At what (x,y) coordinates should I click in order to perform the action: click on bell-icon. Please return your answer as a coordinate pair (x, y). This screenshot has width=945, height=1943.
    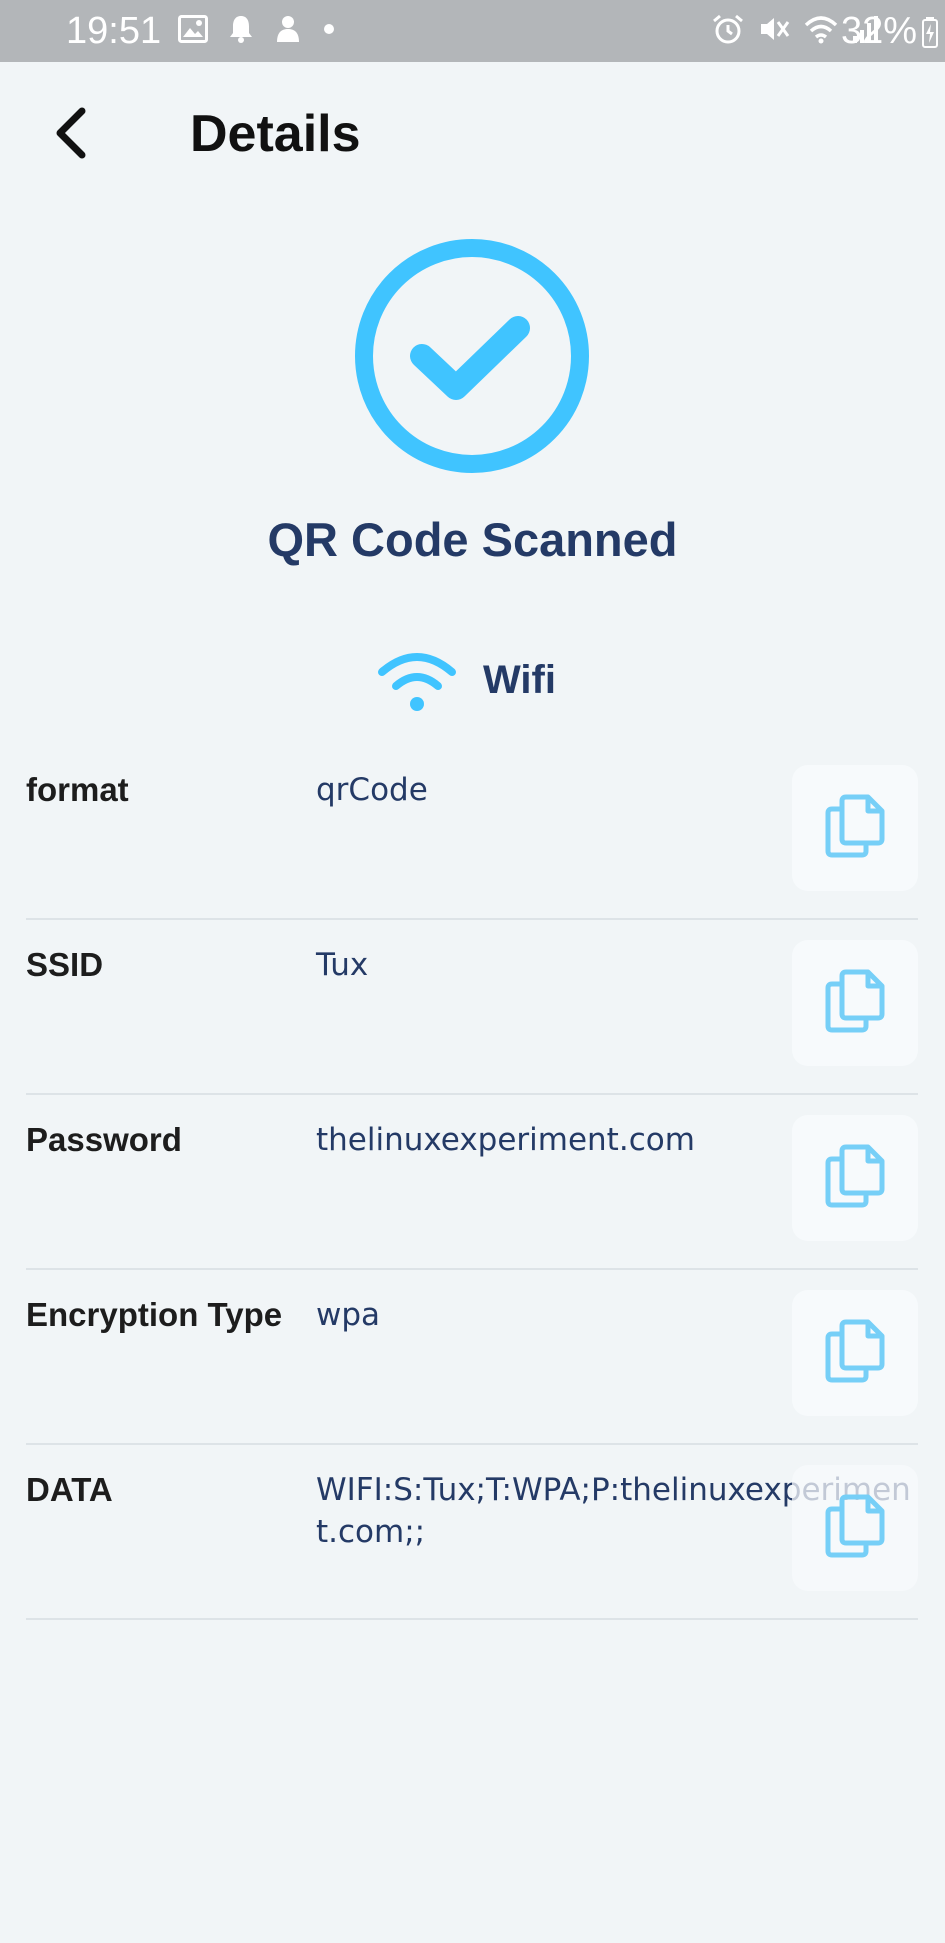
    Looking at the image, I should click on (241, 31).